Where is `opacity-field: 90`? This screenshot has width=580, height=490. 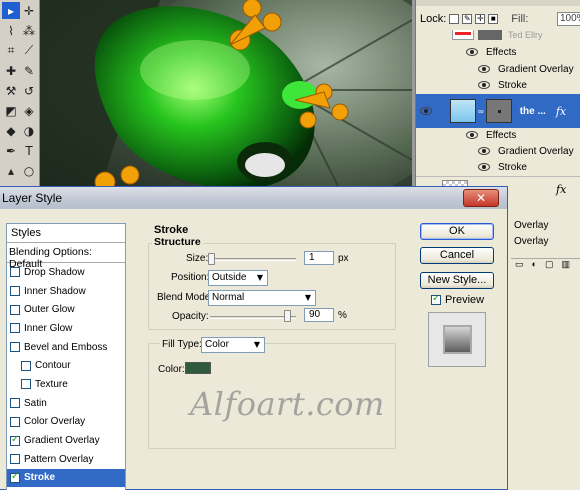
opacity-field: 90 is located at coordinates (319, 315).